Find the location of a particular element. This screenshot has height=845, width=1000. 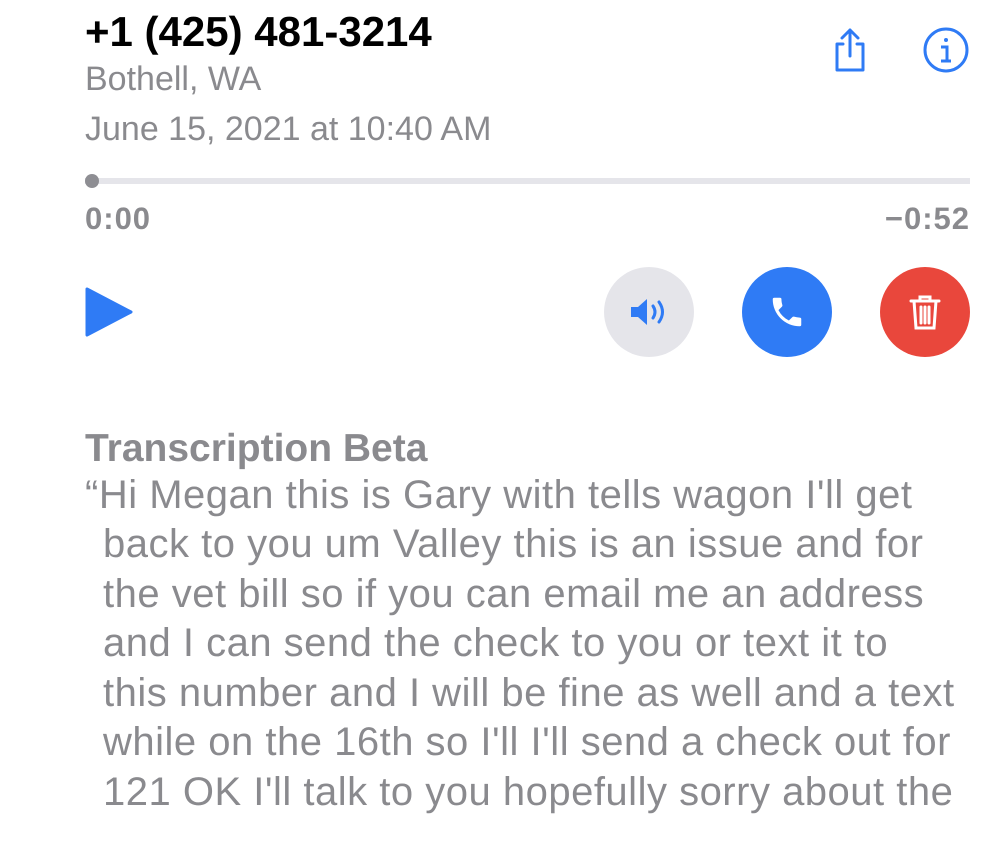

elapsed-time: 0:00 is located at coordinates (118, 219).